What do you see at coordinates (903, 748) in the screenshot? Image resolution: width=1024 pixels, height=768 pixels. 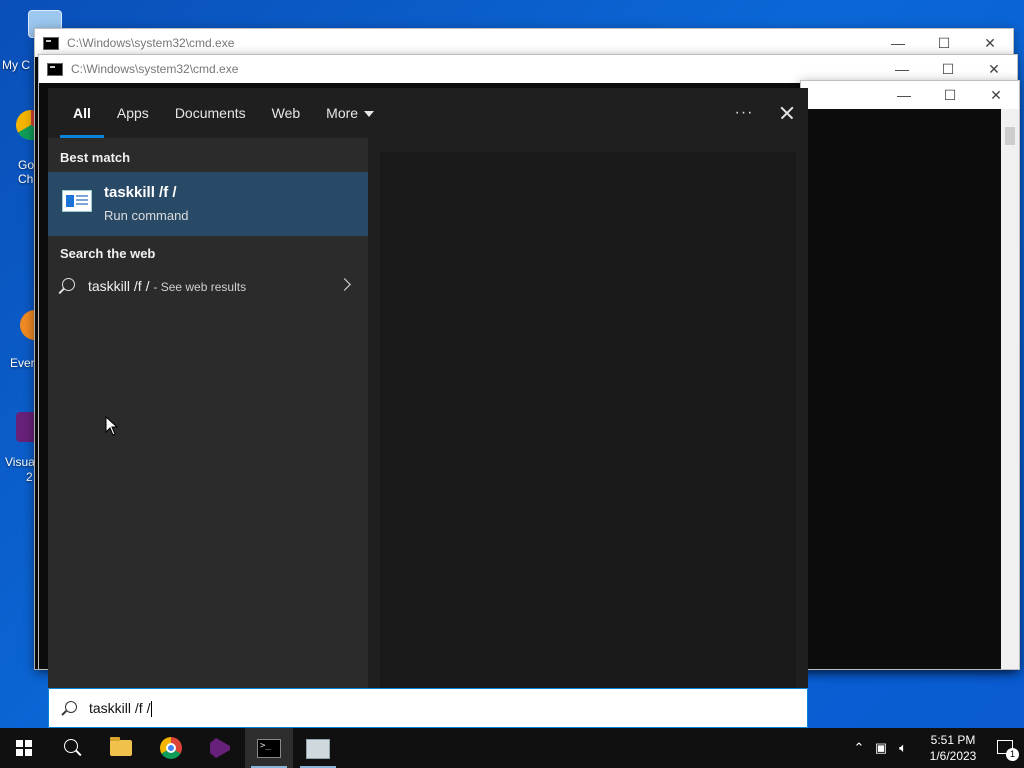 I see `volume-icon: 🔈︎` at bounding box center [903, 748].